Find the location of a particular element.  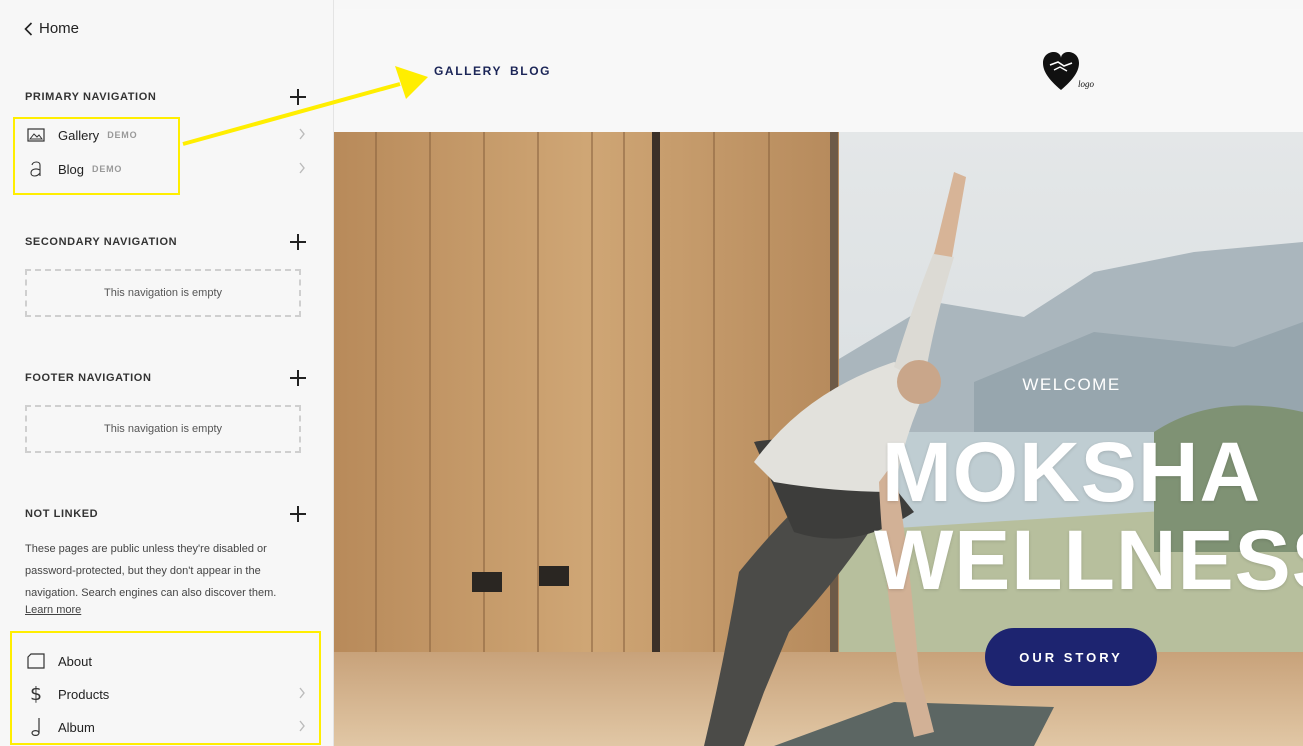

add-secondary-page-button is located at coordinates (298, 242).